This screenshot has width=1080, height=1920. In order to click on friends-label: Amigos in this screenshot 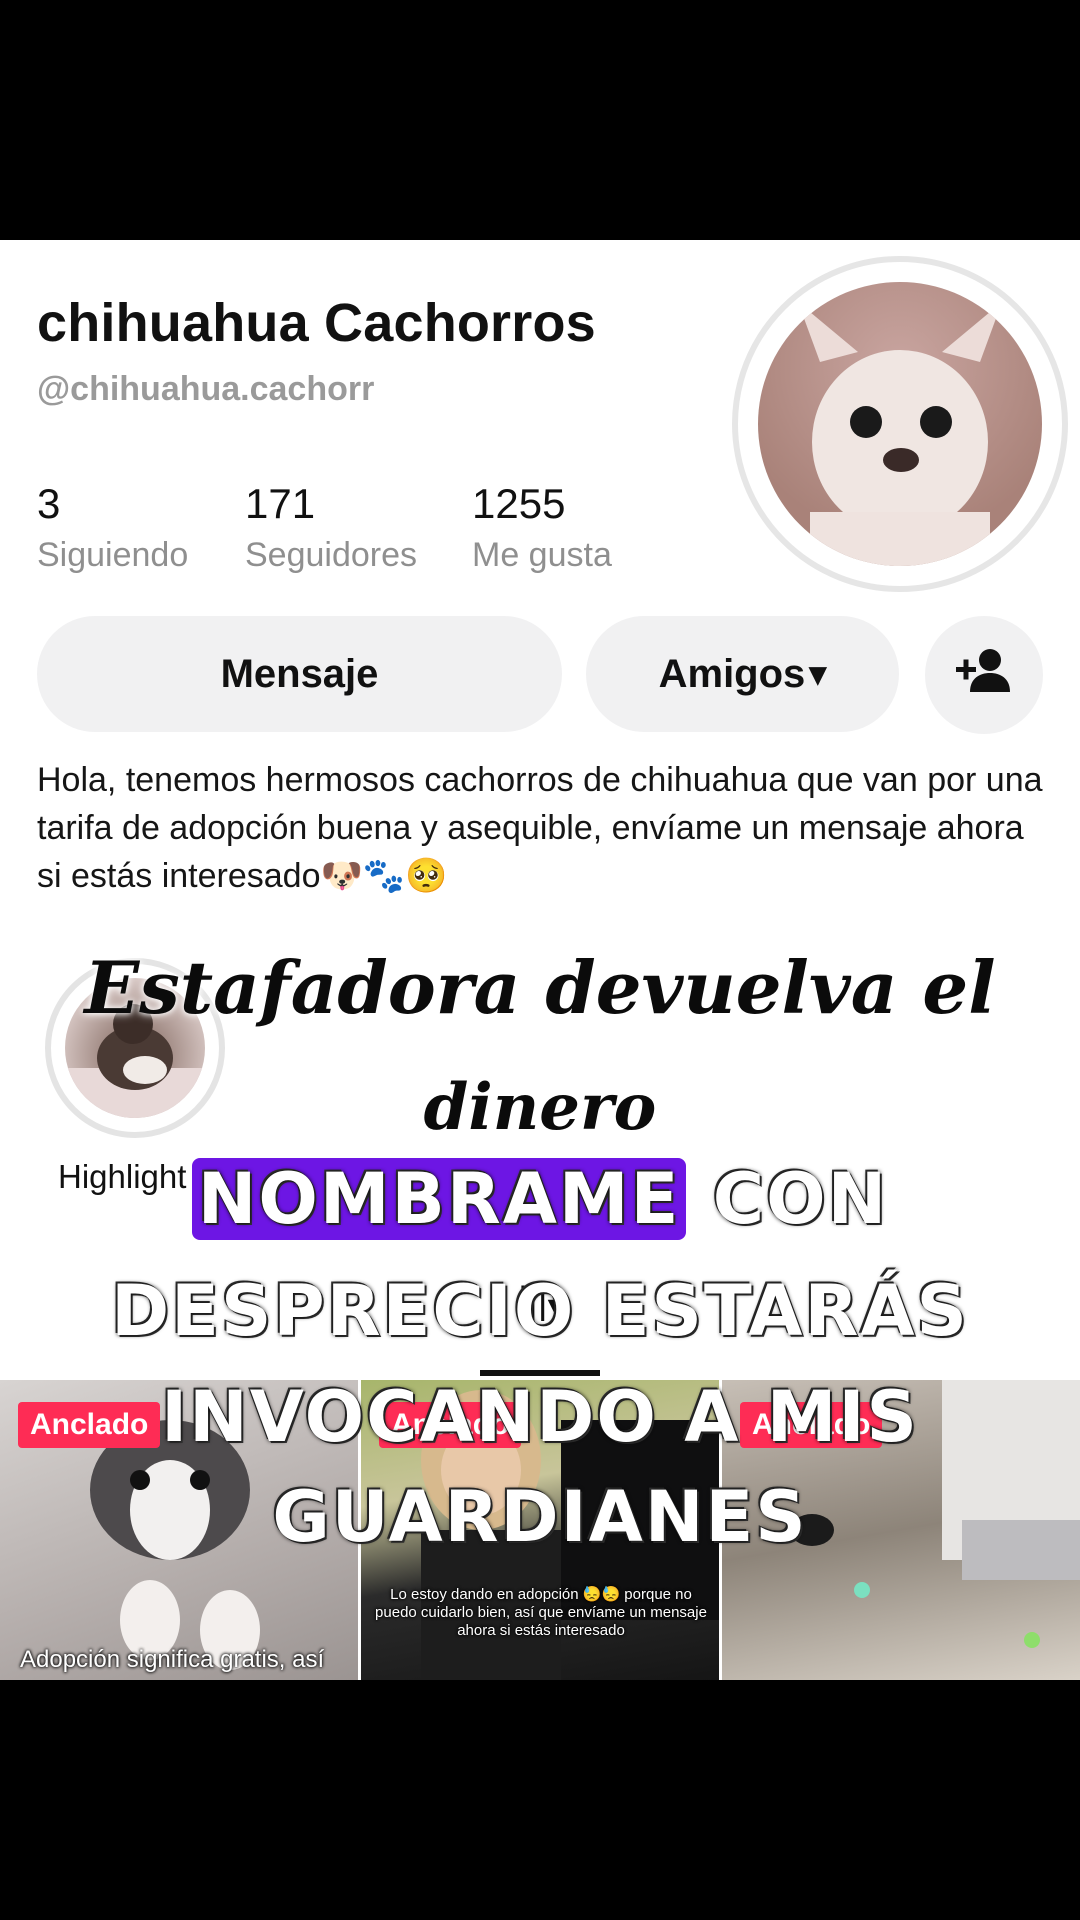, I will do `click(732, 673)`.